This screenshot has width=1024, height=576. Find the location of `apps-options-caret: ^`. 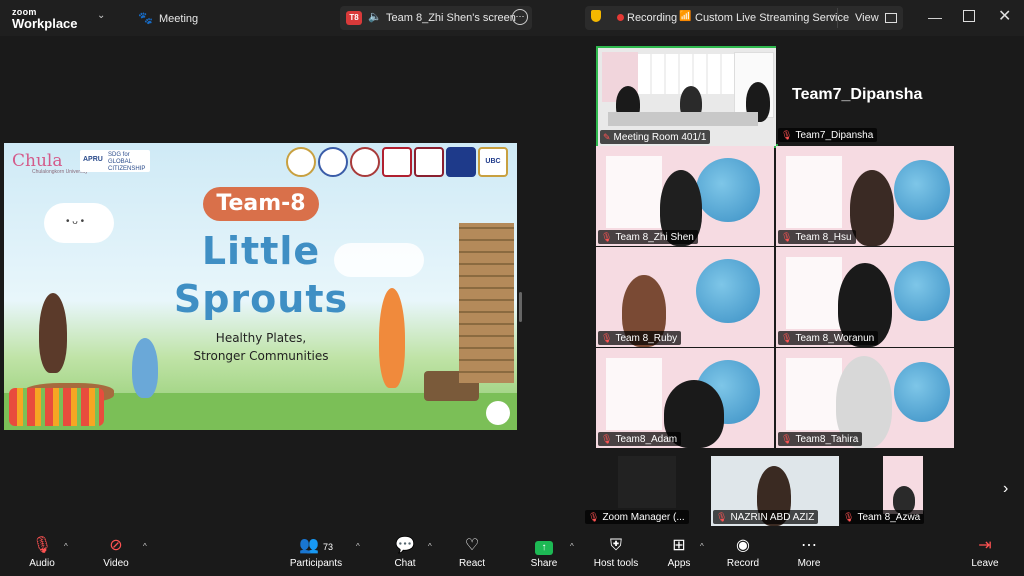

apps-options-caret: ^ is located at coordinates (702, 546).